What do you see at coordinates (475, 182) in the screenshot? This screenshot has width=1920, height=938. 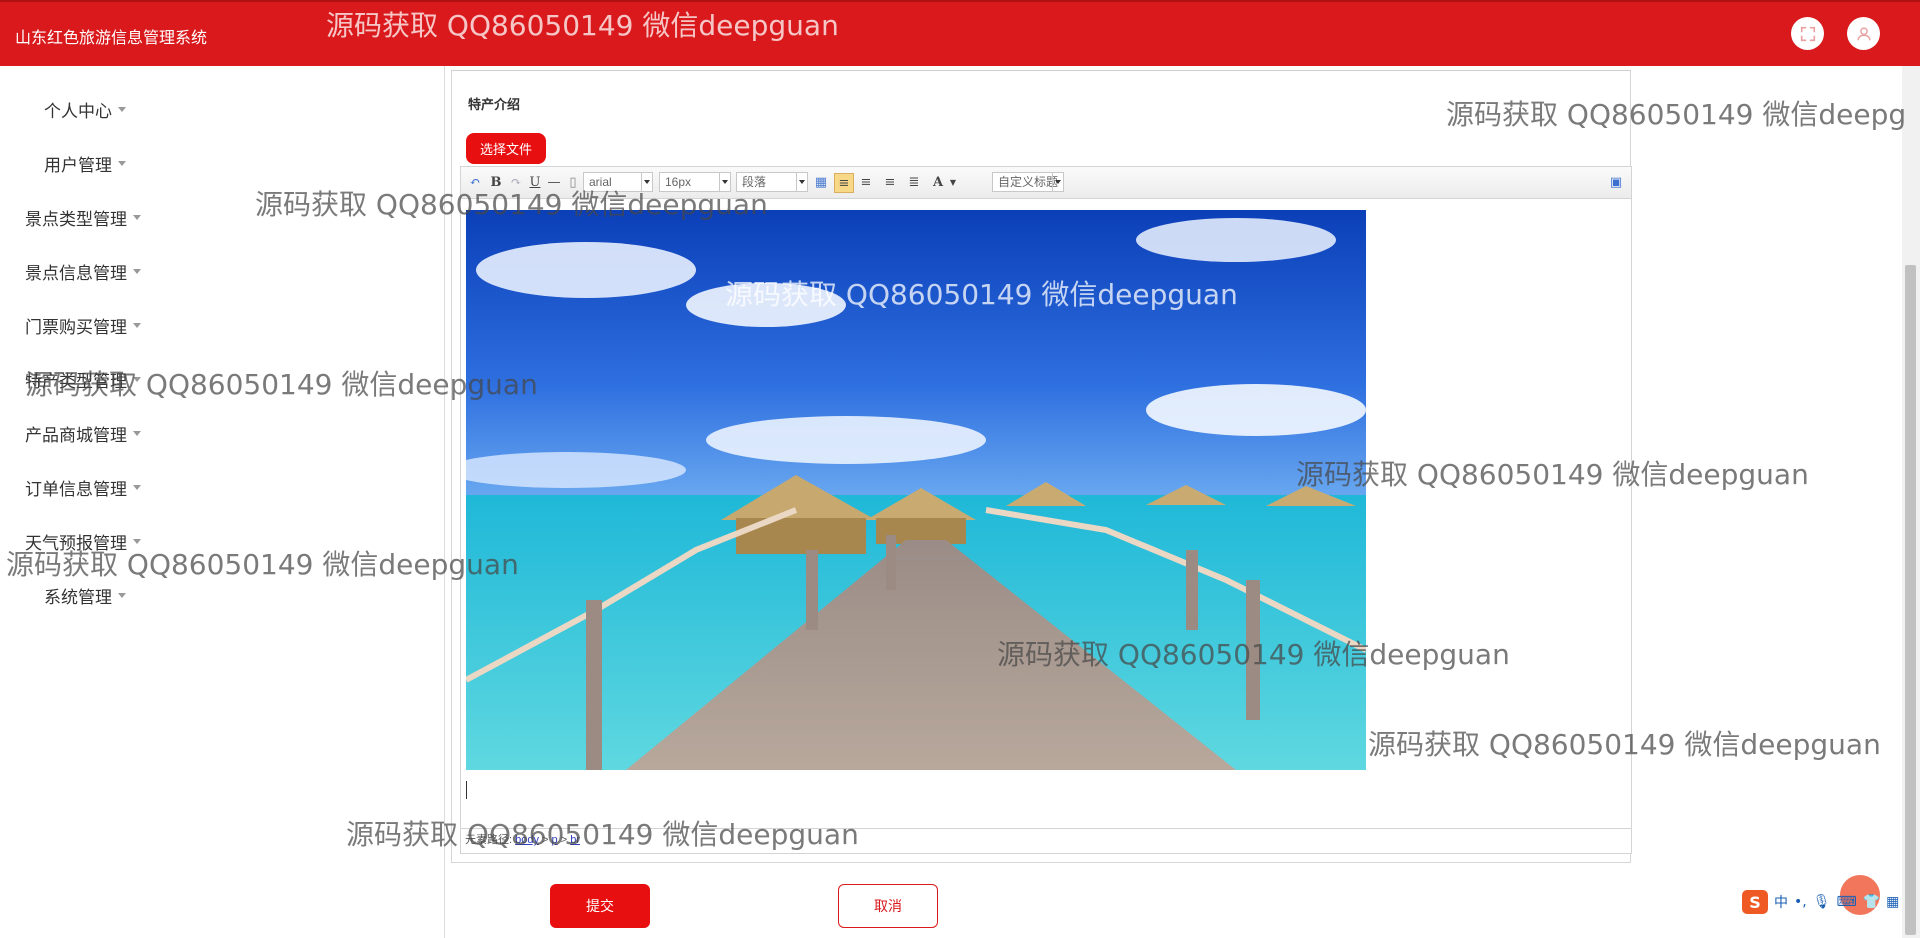 I see `undo-icon: ↶` at bounding box center [475, 182].